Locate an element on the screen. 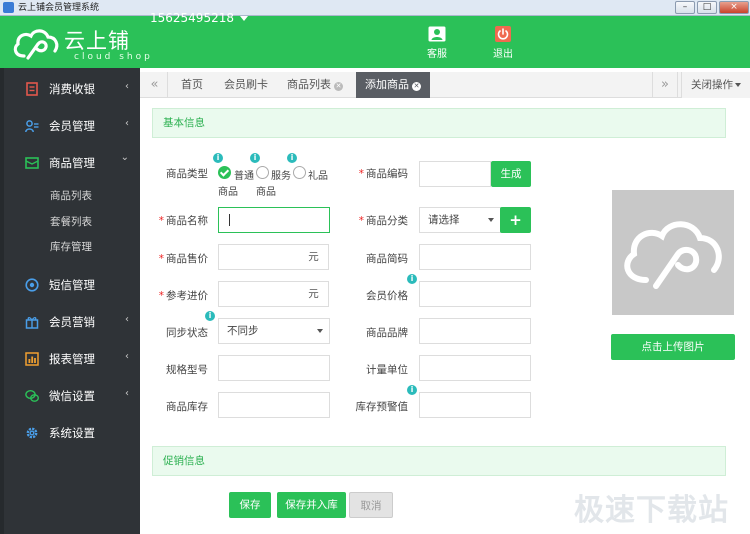 Image resolution: width=750 pixels, height=534 pixels. generate-code-button: 生成 is located at coordinates (511, 174).